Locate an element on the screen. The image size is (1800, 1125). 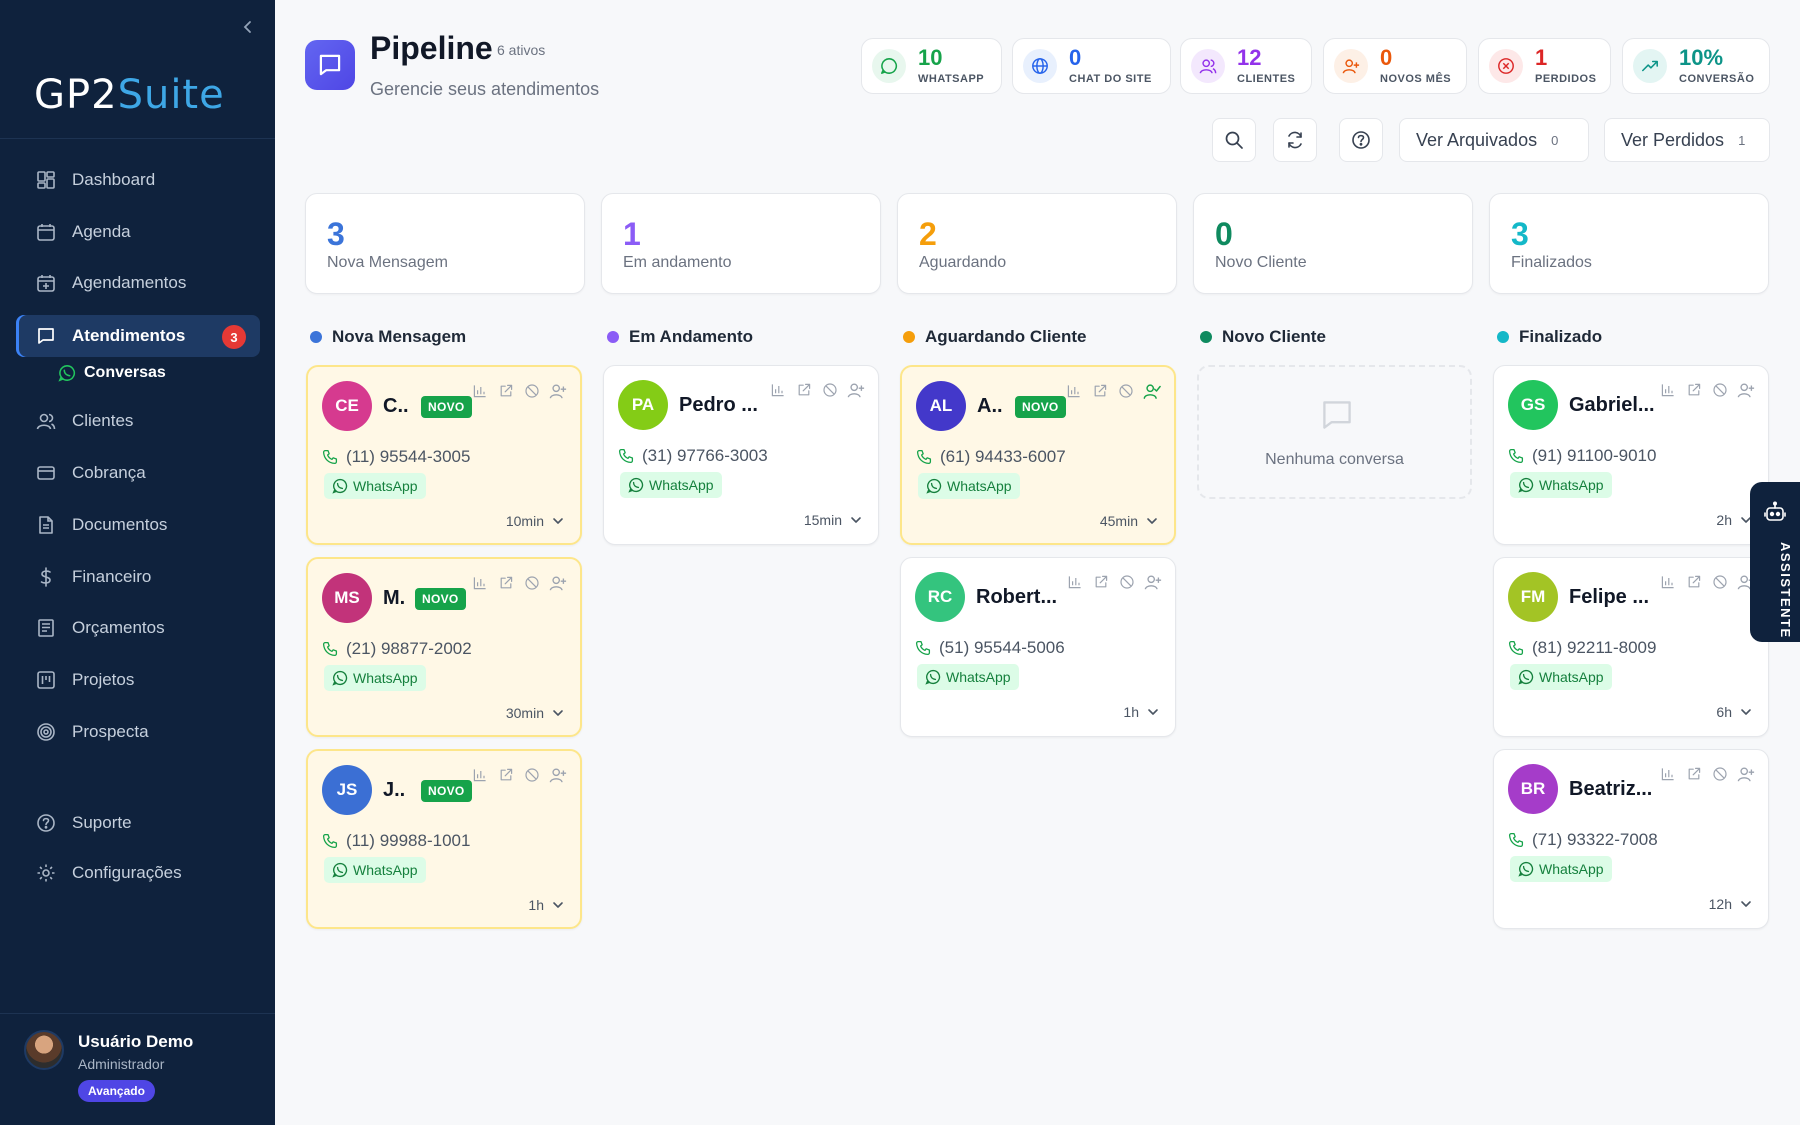
column-title: Nova Mensagem is located at coordinates (399, 336).